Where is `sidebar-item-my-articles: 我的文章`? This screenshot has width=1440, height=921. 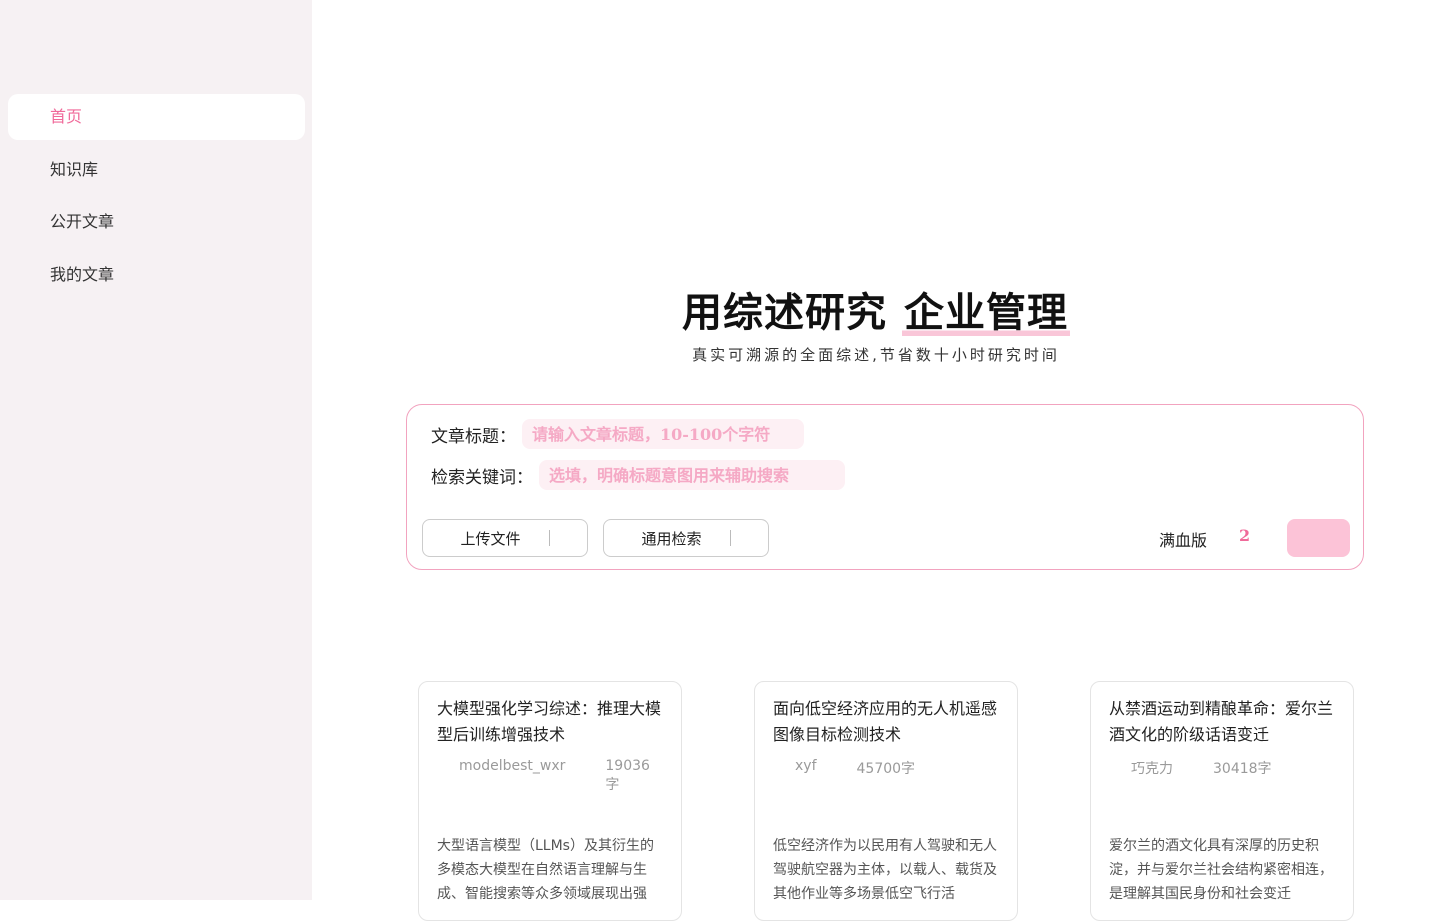
sidebar-item-my-articles: 我的文章 is located at coordinates (156, 275).